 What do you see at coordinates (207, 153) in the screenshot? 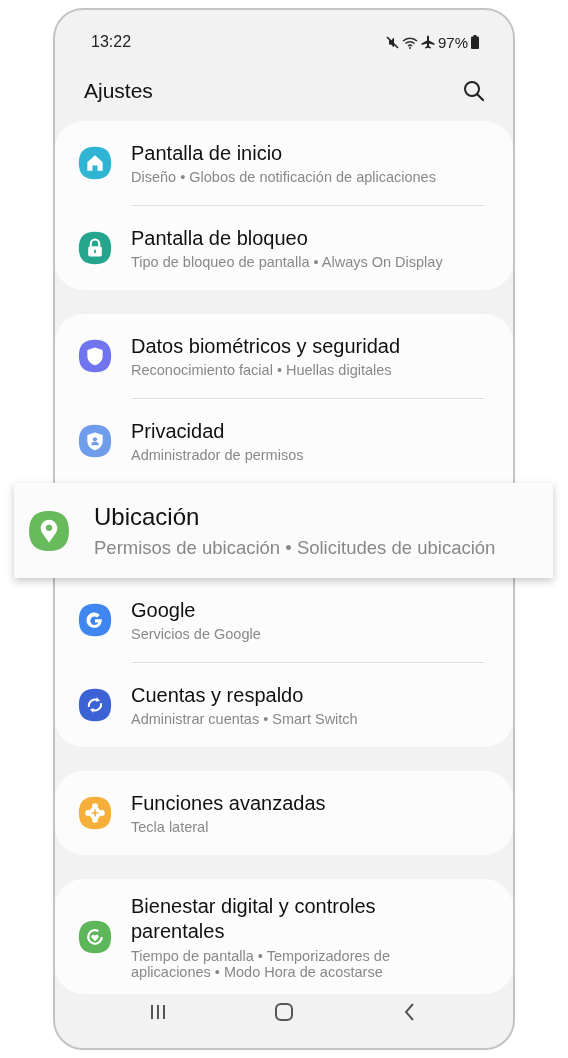
I see `item-title: Pantalla de inicio` at bounding box center [207, 153].